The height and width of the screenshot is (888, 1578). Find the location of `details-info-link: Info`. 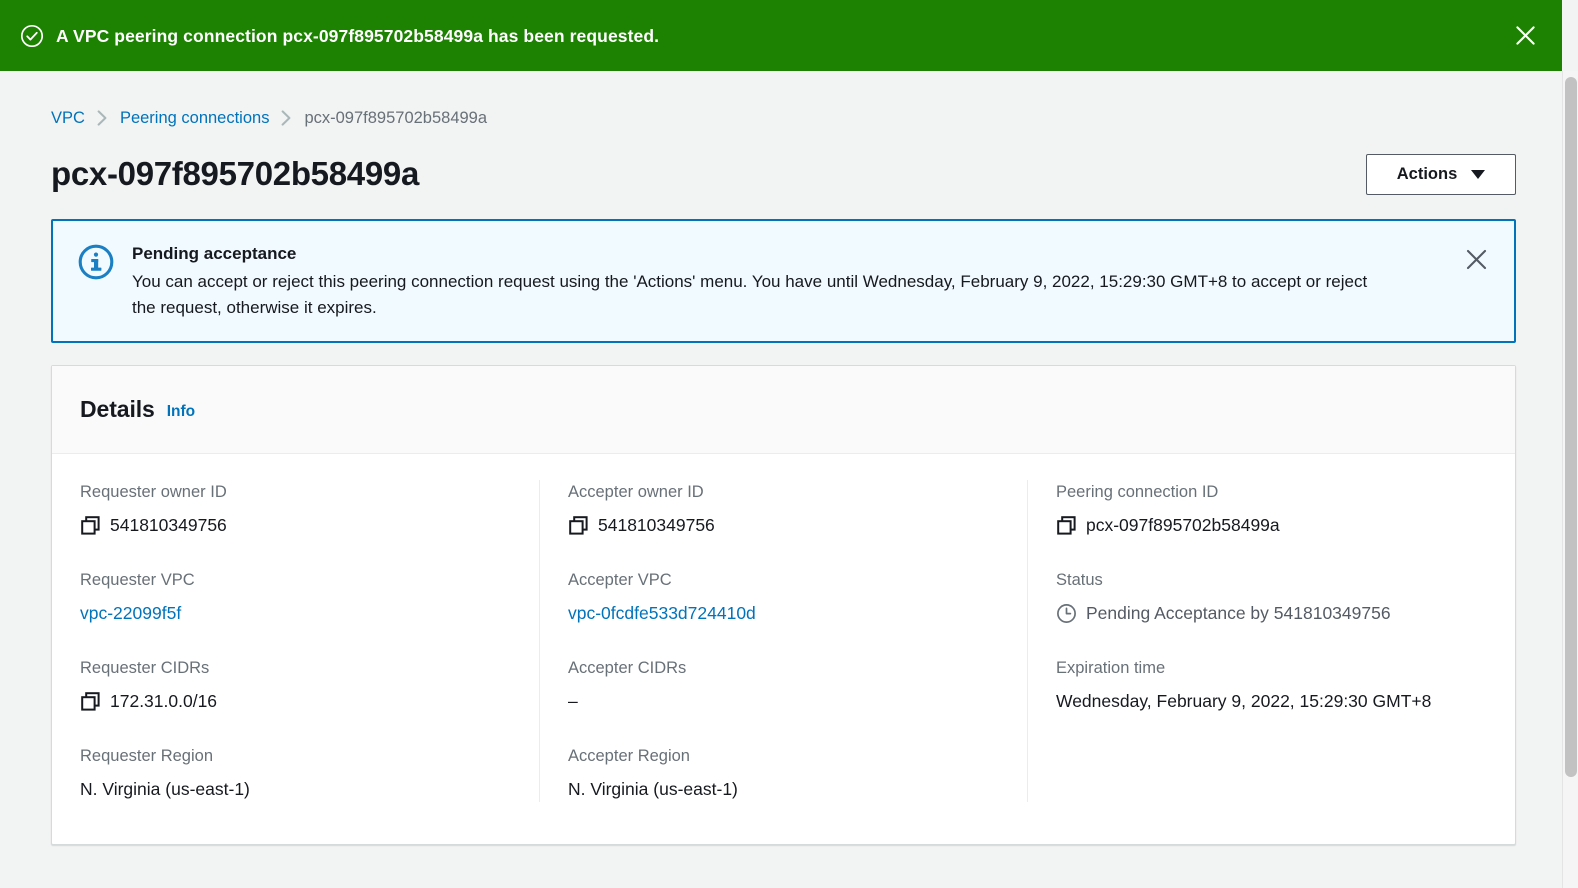

details-info-link: Info is located at coordinates (181, 412).